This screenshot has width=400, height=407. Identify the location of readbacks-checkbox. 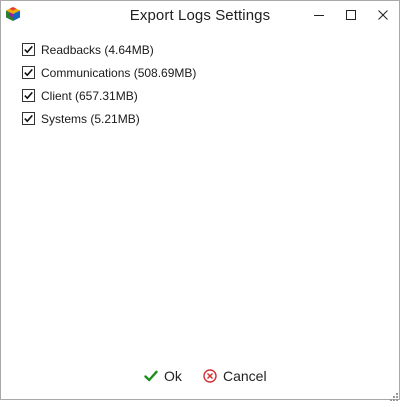
(28, 49).